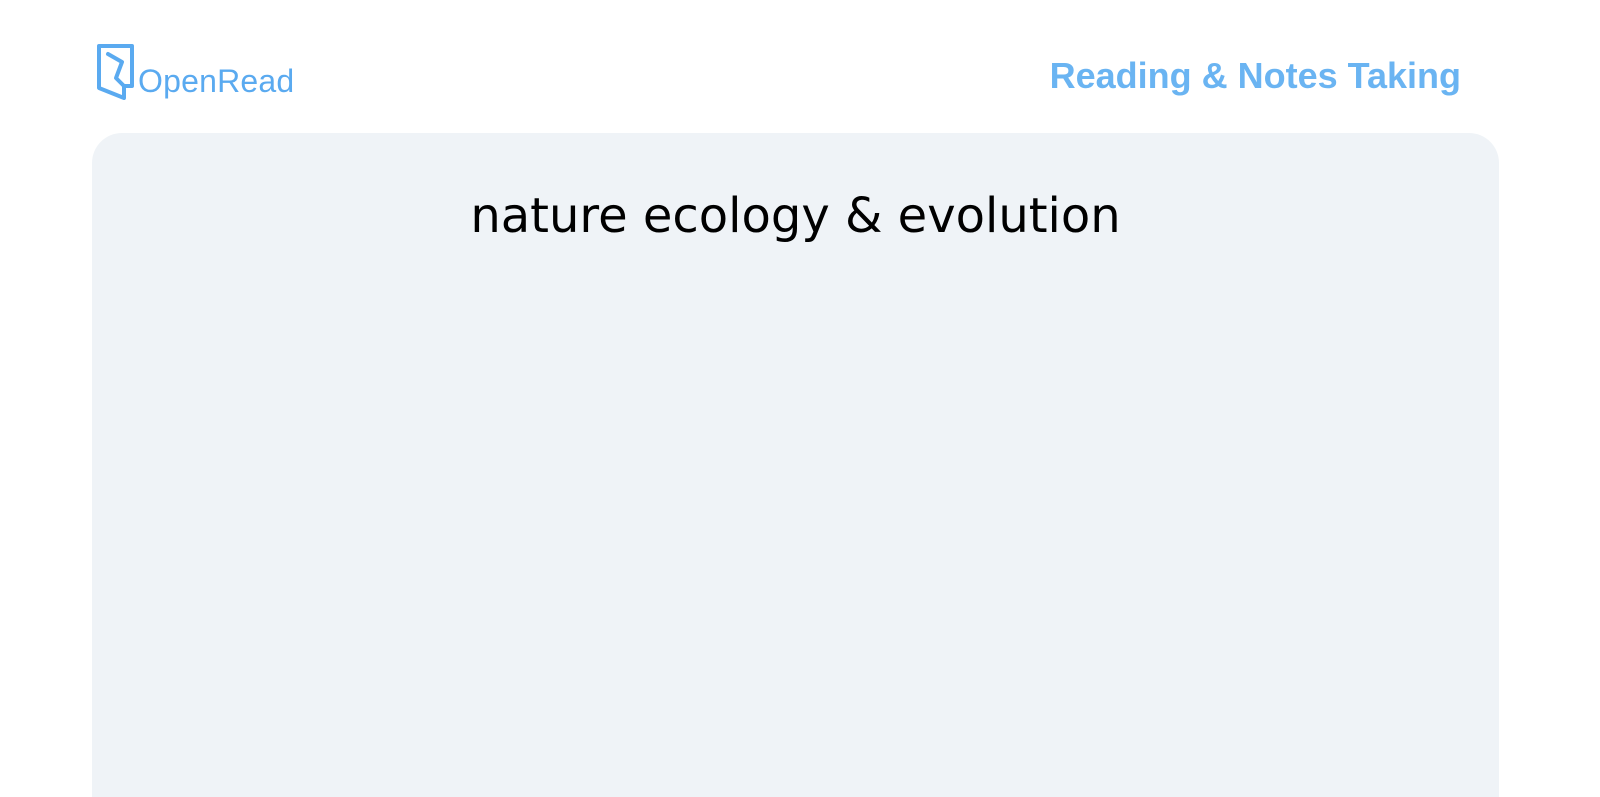  I want to click on logo-text: OpenRead, so click(216, 81).